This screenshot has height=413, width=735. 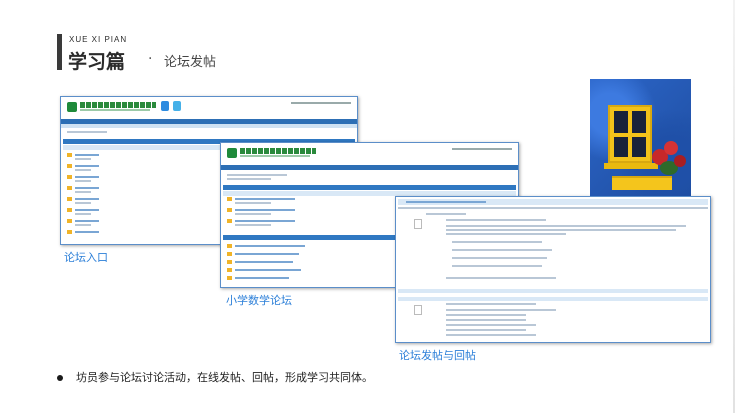 I want to click on blue-window-photo, so click(x=640, y=137).